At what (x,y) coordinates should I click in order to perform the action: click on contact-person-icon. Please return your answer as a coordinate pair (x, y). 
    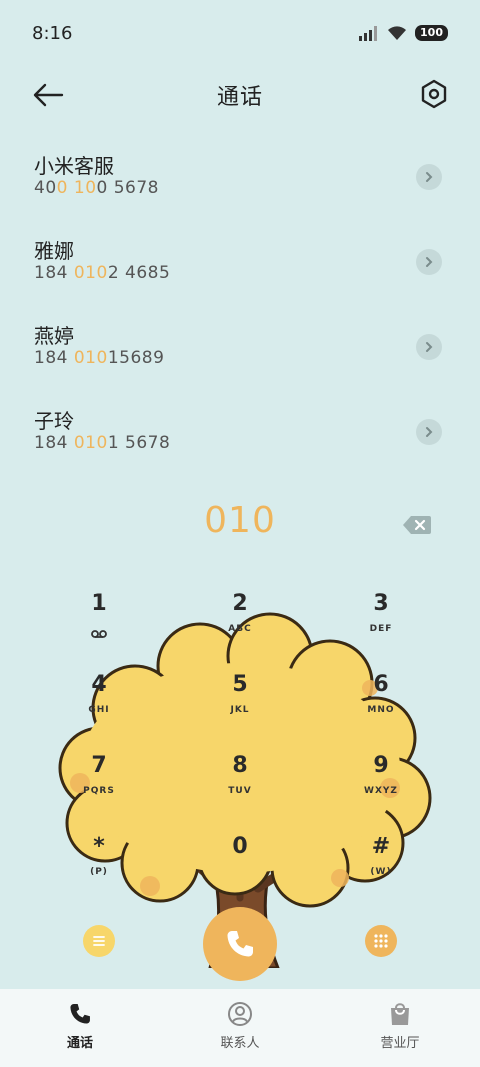
    Looking at the image, I should click on (240, 1014).